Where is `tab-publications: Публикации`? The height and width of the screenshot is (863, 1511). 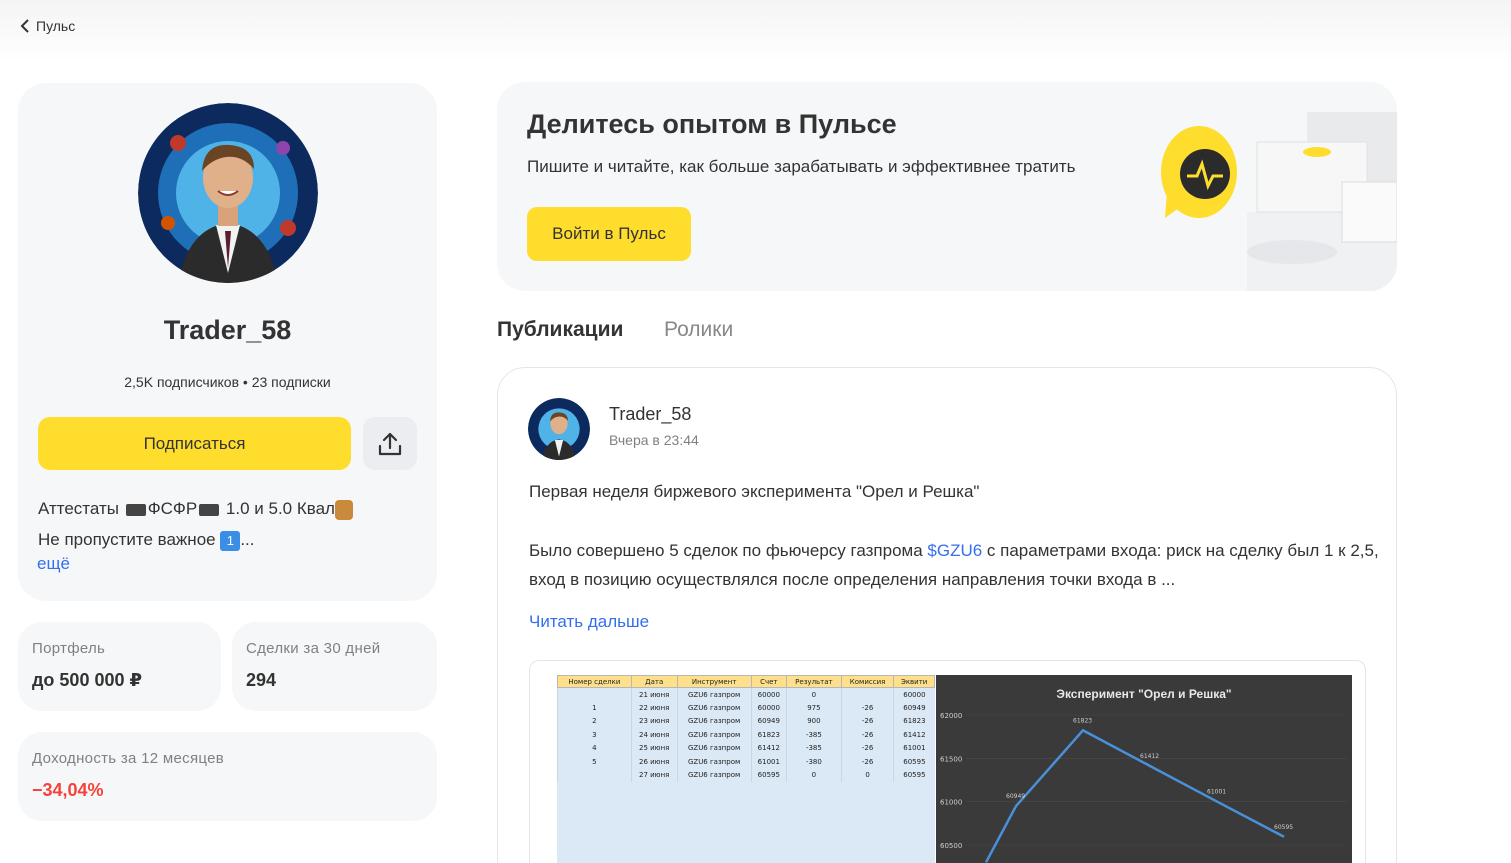
tab-publications: Публикации is located at coordinates (560, 330).